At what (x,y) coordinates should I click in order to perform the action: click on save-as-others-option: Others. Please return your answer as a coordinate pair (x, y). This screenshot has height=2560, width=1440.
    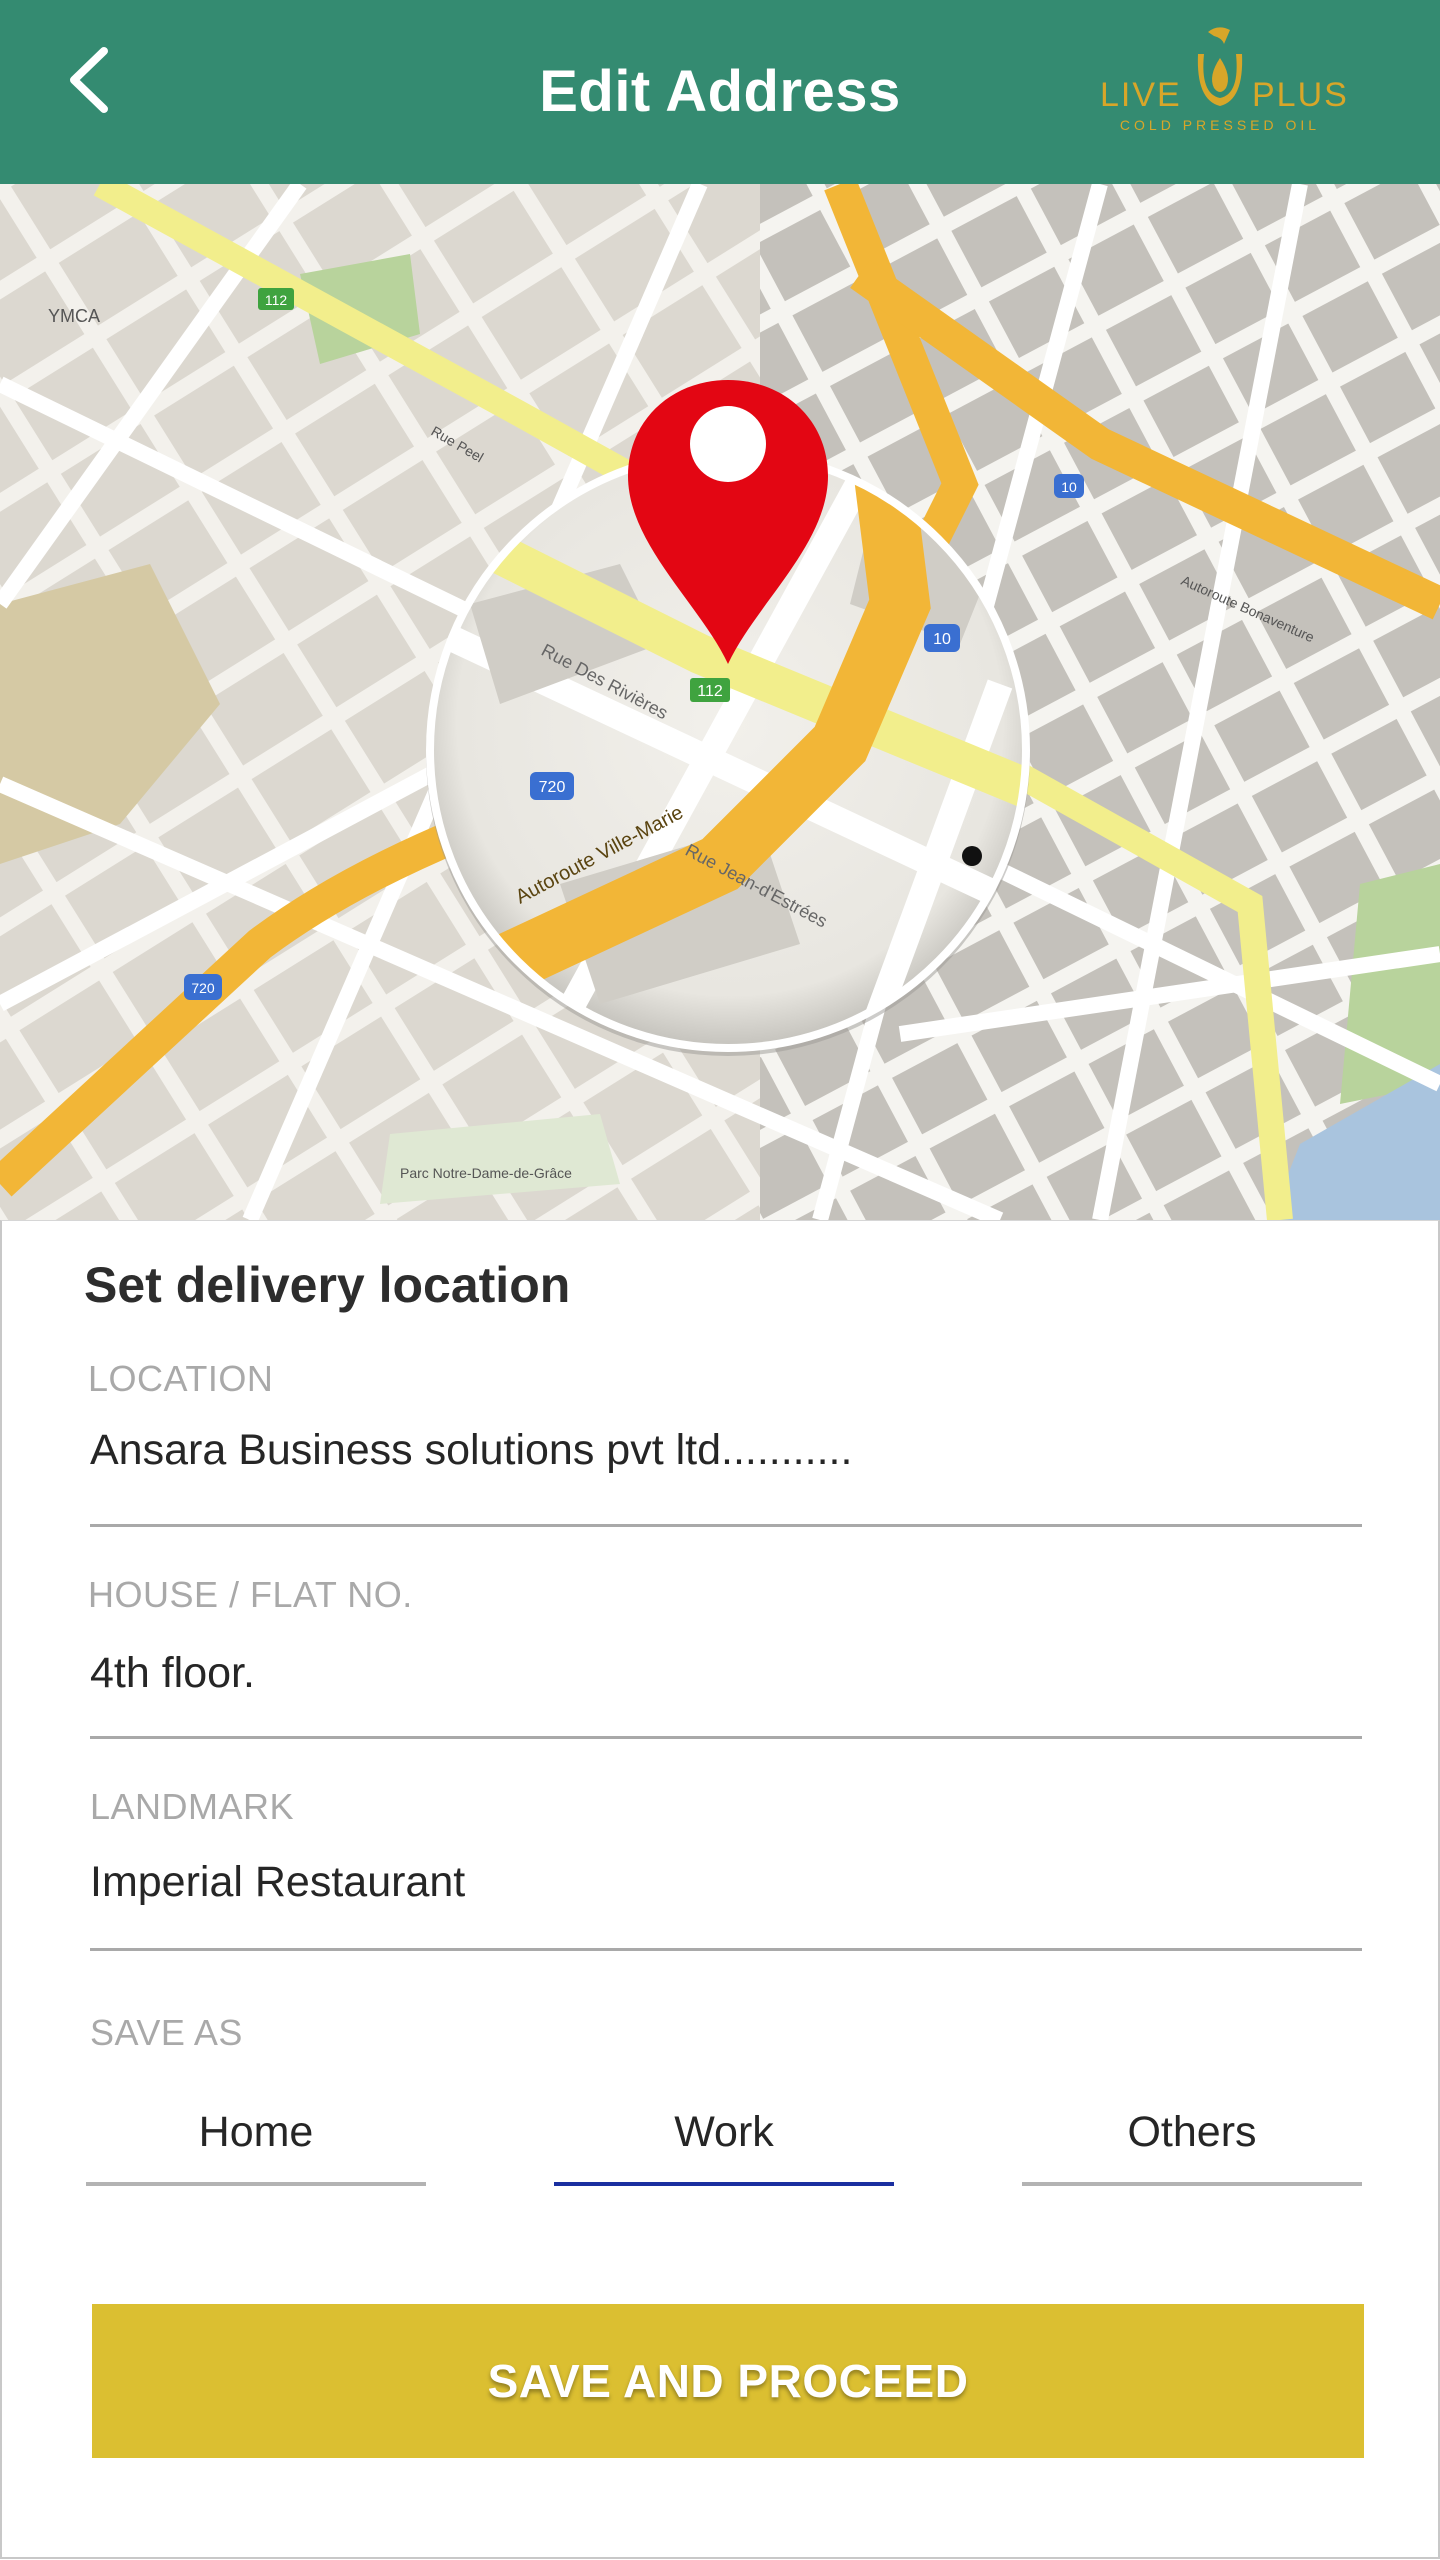
    Looking at the image, I should click on (1192, 2145).